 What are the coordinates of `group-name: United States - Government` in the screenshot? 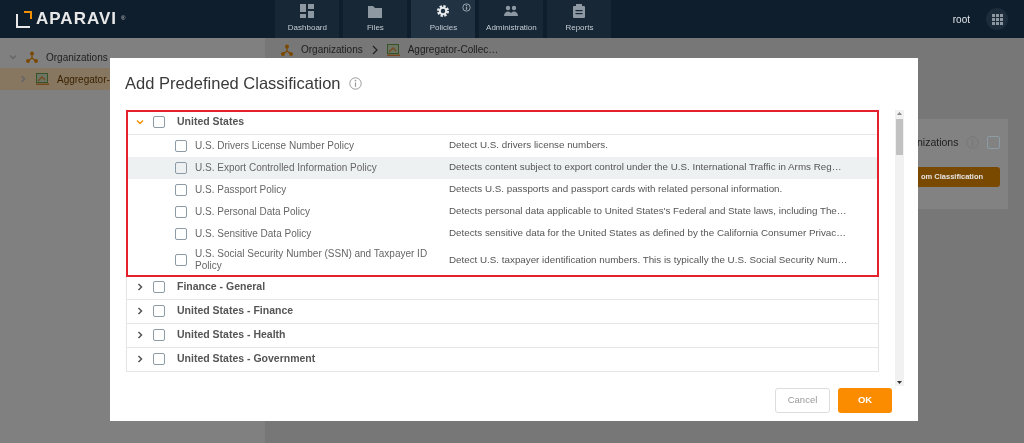 It's located at (246, 359).